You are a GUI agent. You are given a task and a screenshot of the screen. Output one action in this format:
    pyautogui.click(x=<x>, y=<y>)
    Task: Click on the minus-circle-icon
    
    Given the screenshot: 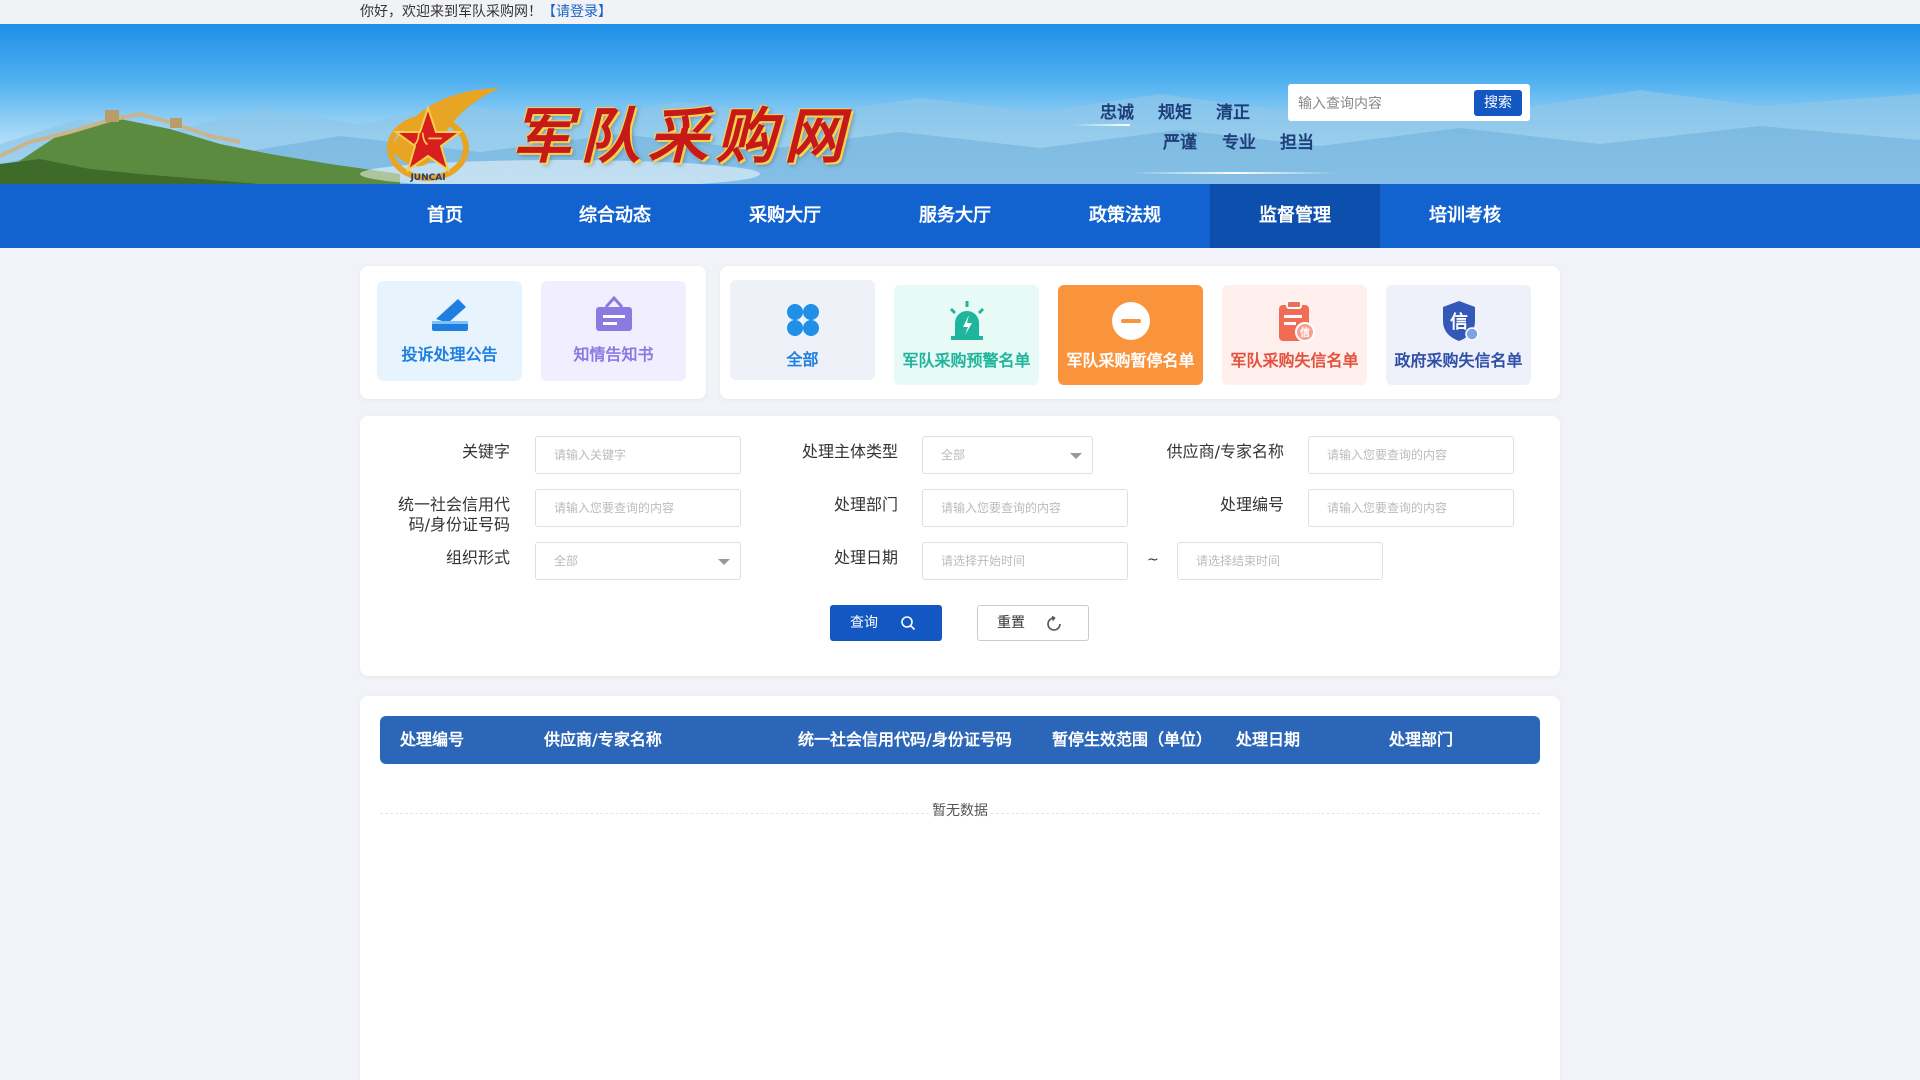 What is the action you would take?
    pyautogui.click(x=1130, y=321)
    